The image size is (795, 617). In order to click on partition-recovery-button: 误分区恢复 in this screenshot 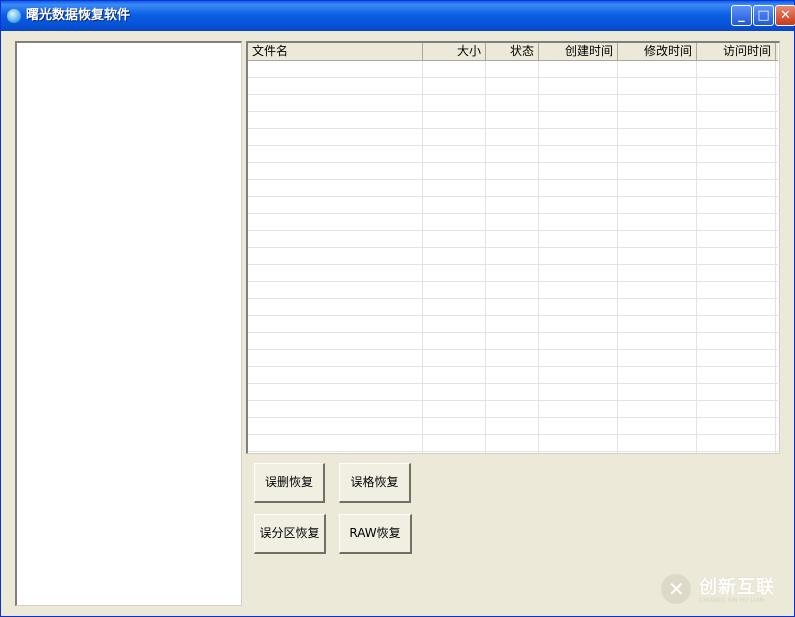, I will do `click(290, 534)`.